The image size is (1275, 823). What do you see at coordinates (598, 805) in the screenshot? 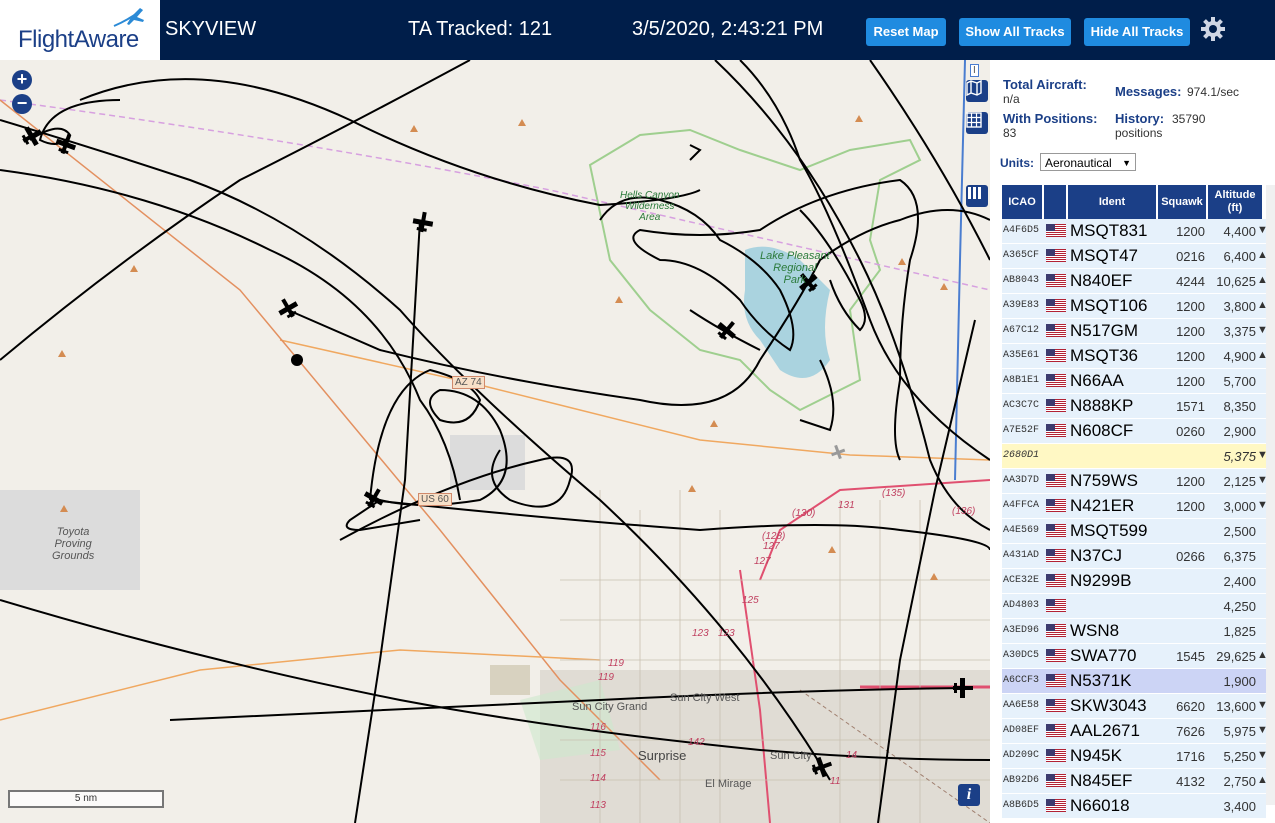
I see `road-number: 113` at bounding box center [598, 805].